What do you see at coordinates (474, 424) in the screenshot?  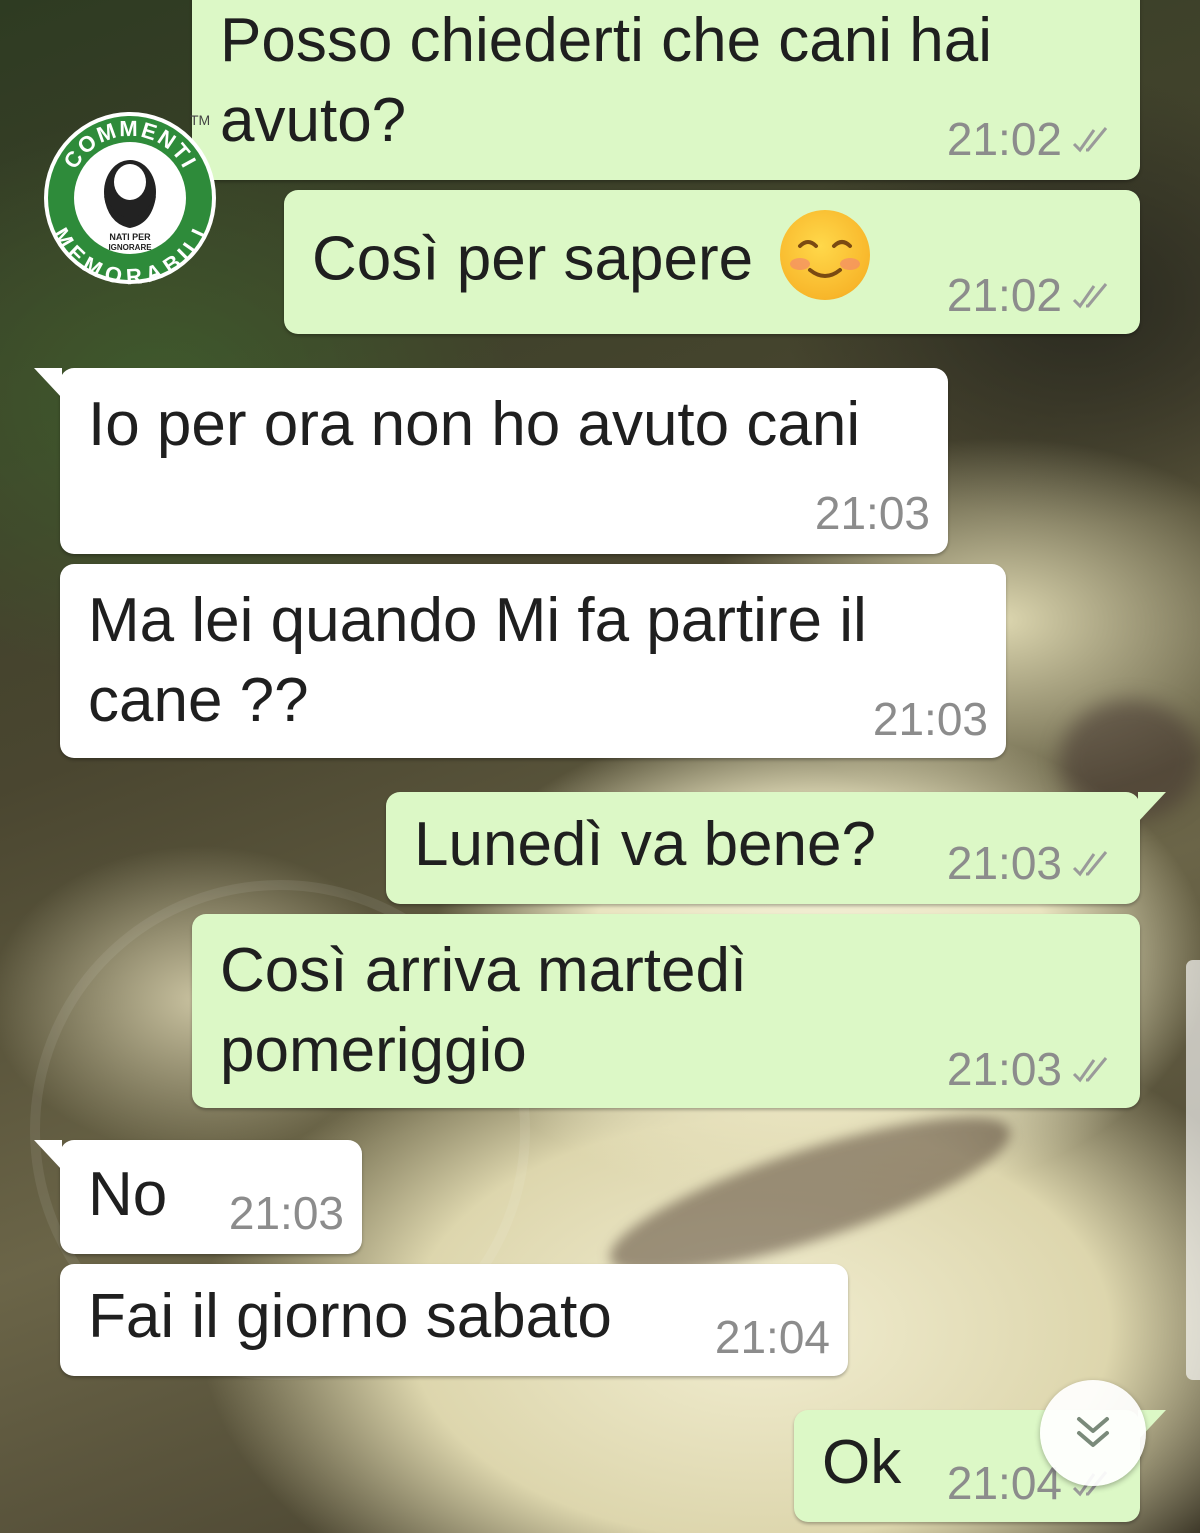 I see `message-text: Io per ora non ho avuto cani` at bounding box center [474, 424].